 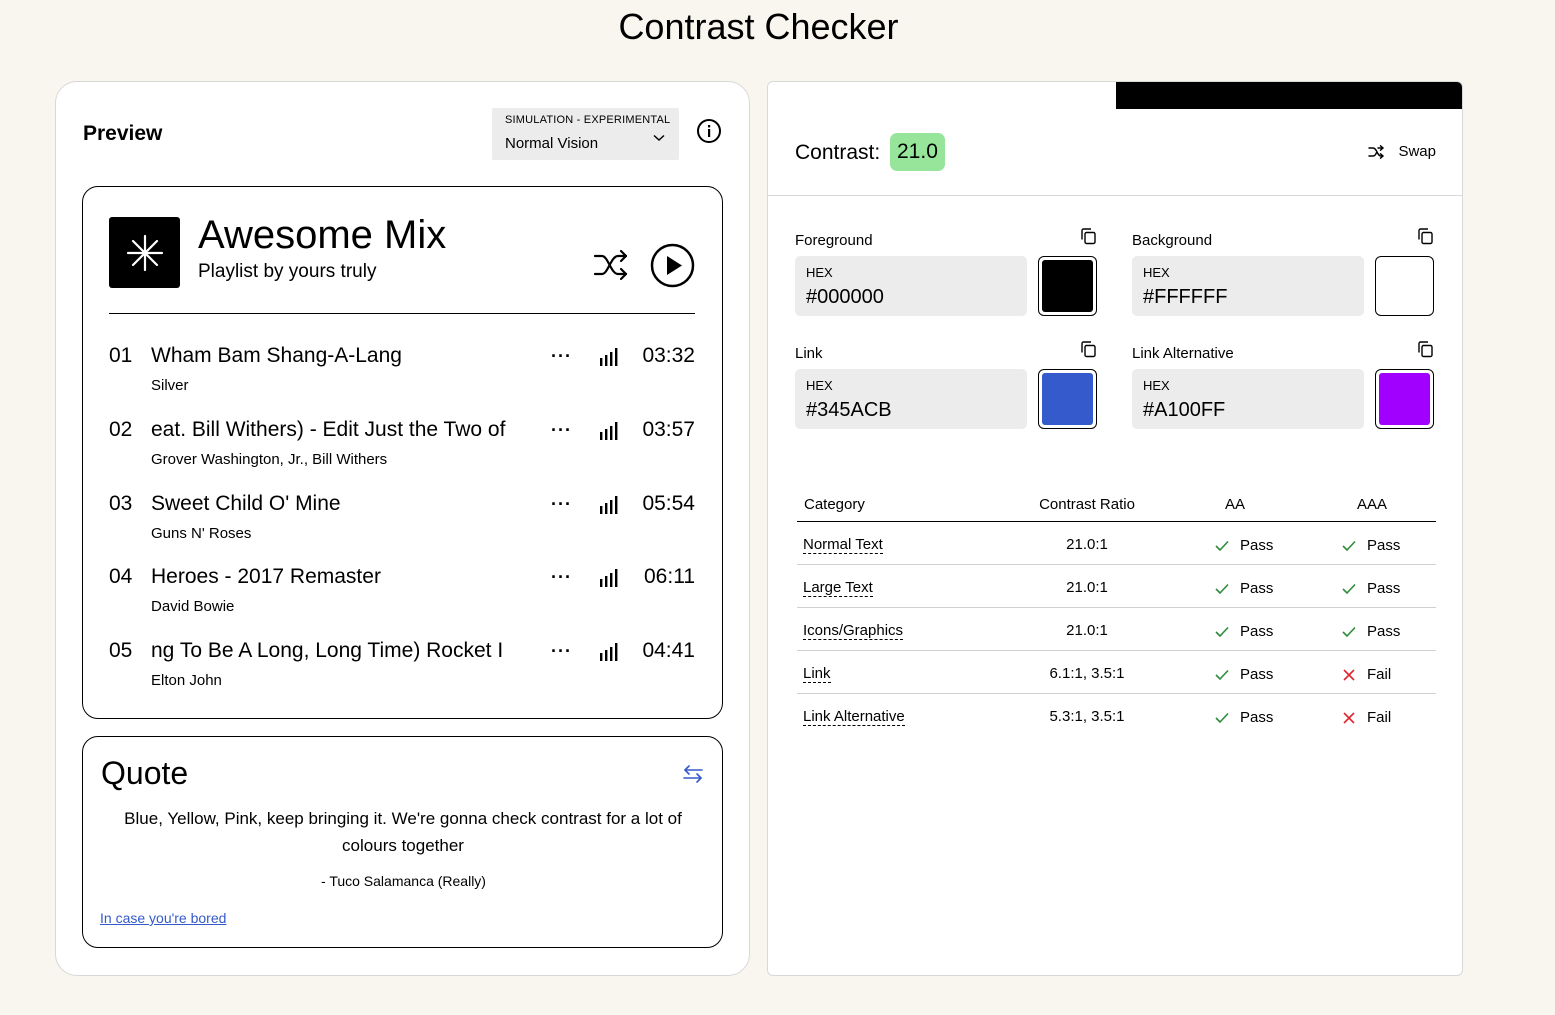 I want to click on background-color: Background HEX #FFFFFF, so click(x=1283, y=269).